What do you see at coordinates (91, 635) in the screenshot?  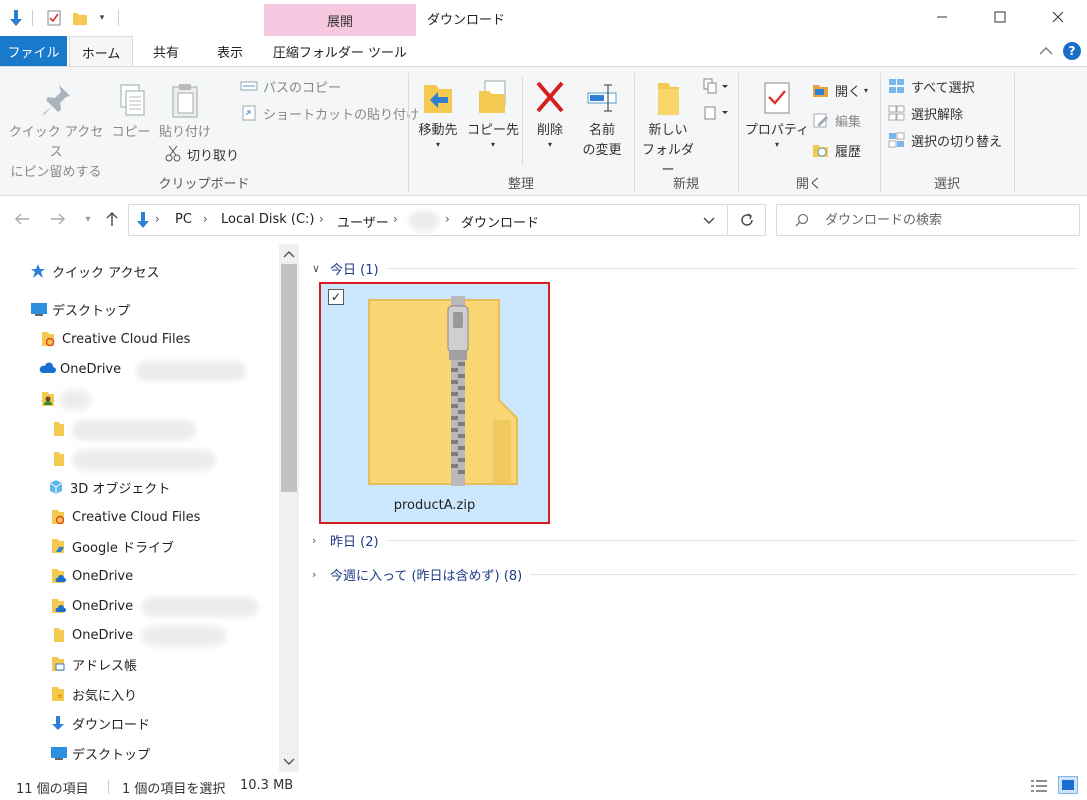 I see `nav-item-onedrive-folder-3: OneDrive` at bounding box center [91, 635].